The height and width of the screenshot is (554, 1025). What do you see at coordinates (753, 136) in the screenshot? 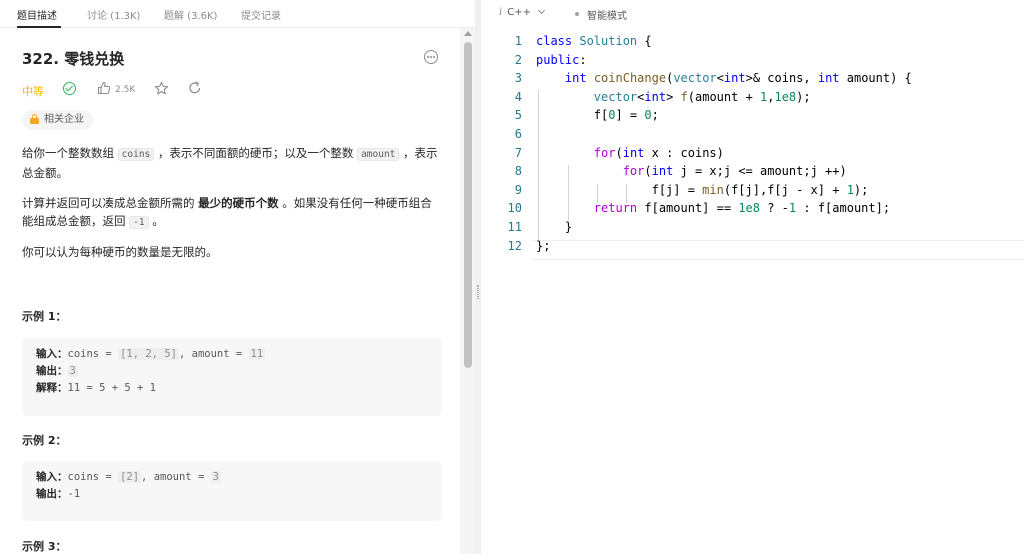
I see `code-line: 6` at bounding box center [753, 136].